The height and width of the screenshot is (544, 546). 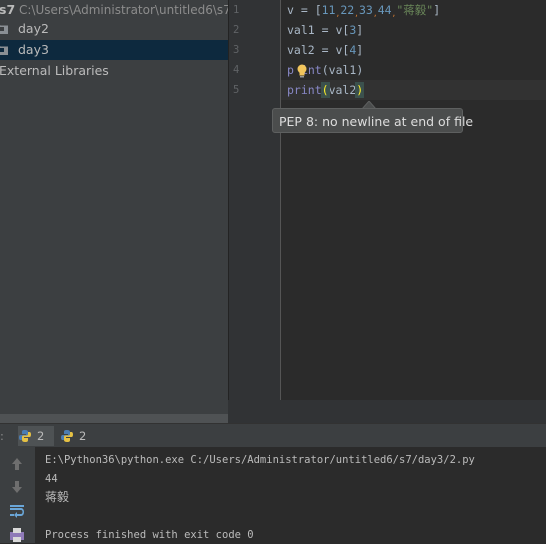 I want to click on text-caret, so click(x=364, y=90).